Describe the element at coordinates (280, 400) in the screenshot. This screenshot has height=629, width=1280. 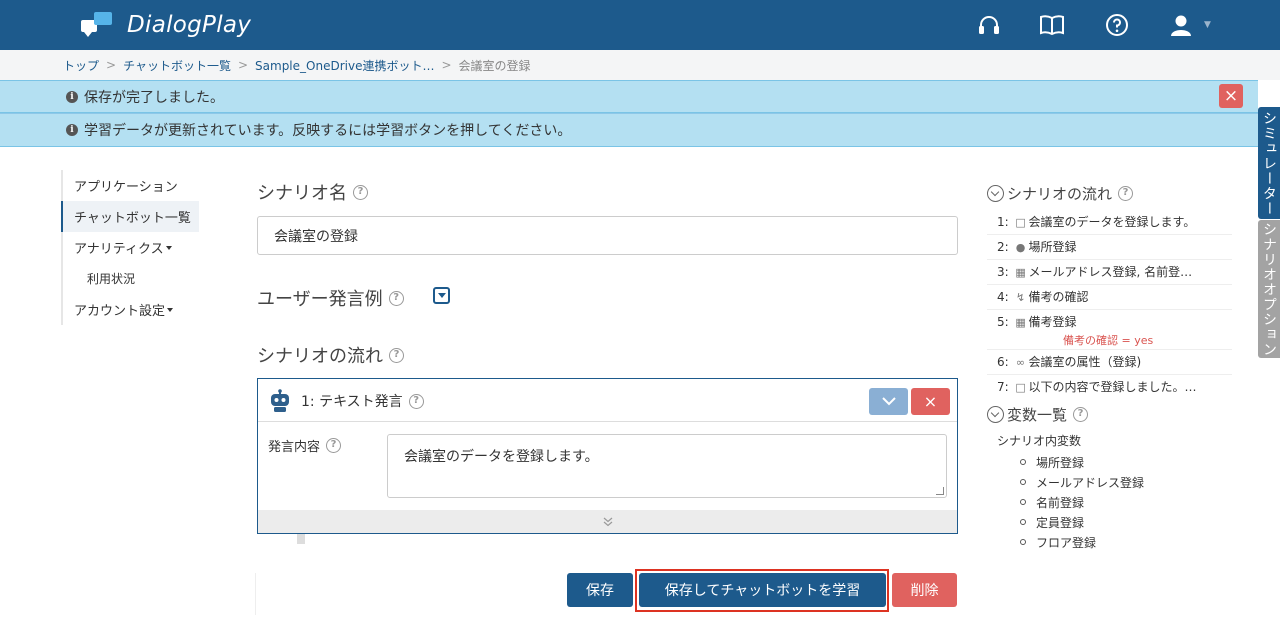
I see `robot-icon` at that location.